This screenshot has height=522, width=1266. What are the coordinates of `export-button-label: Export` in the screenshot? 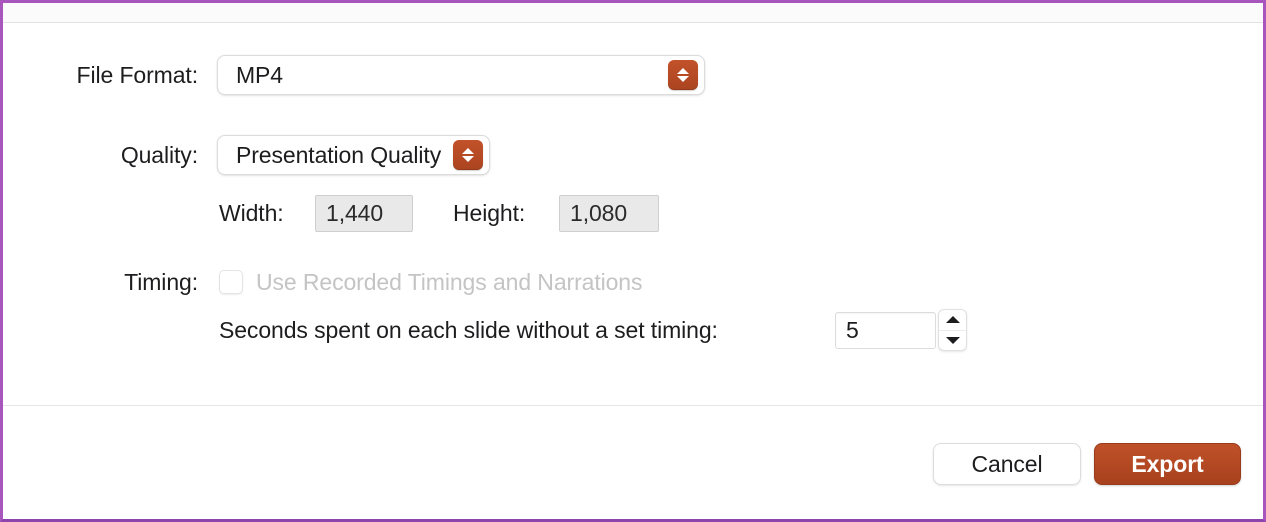 It's located at (1167, 463).